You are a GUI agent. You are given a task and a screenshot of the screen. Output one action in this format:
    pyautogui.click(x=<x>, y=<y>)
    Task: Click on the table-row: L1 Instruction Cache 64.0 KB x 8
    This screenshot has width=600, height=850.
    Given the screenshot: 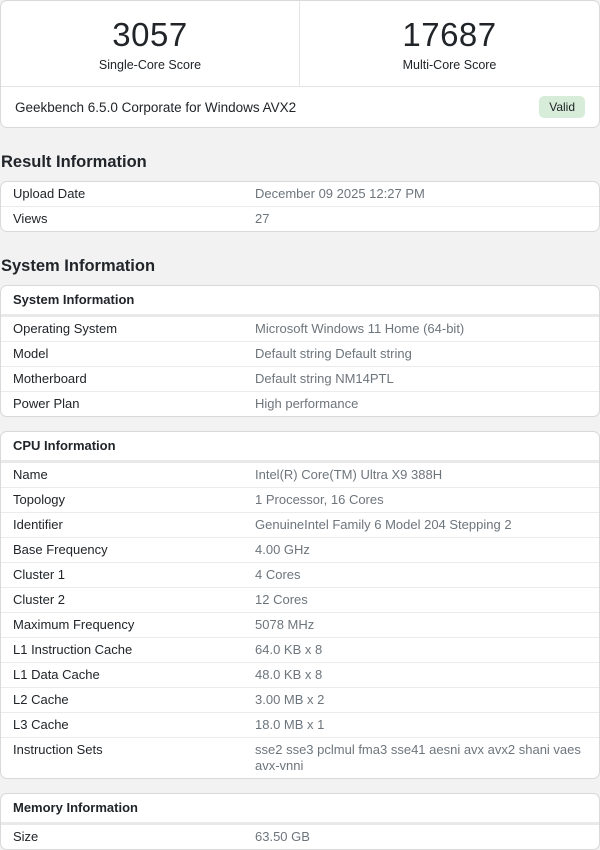 What is the action you would take?
    pyautogui.click(x=300, y=649)
    